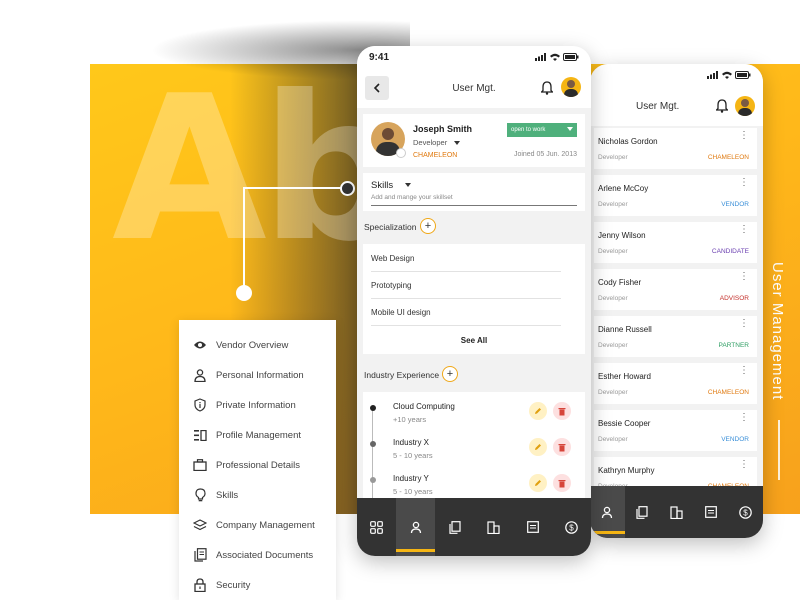 This screenshot has width=800, height=600. I want to click on menu-item-company-management: Company Management, so click(257, 525).